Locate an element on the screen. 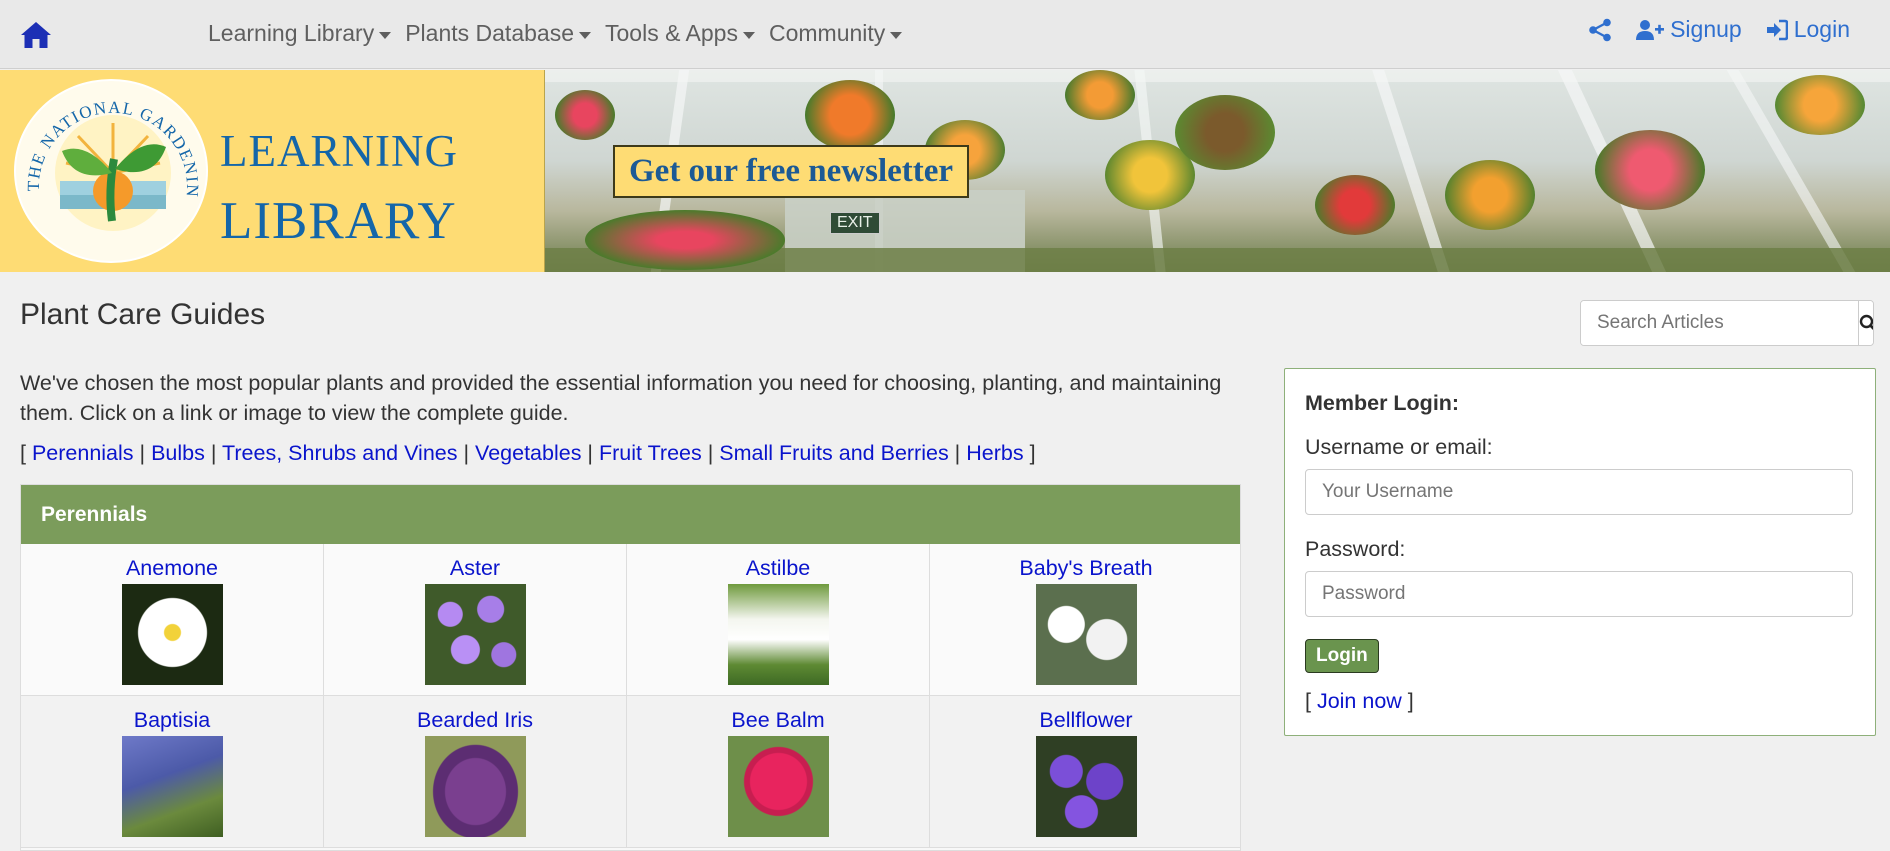 Image resolution: width=1890 pixels, height=851 pixels. plant-card-bellflower: Bellflower is located at coordinates (1085, 772).